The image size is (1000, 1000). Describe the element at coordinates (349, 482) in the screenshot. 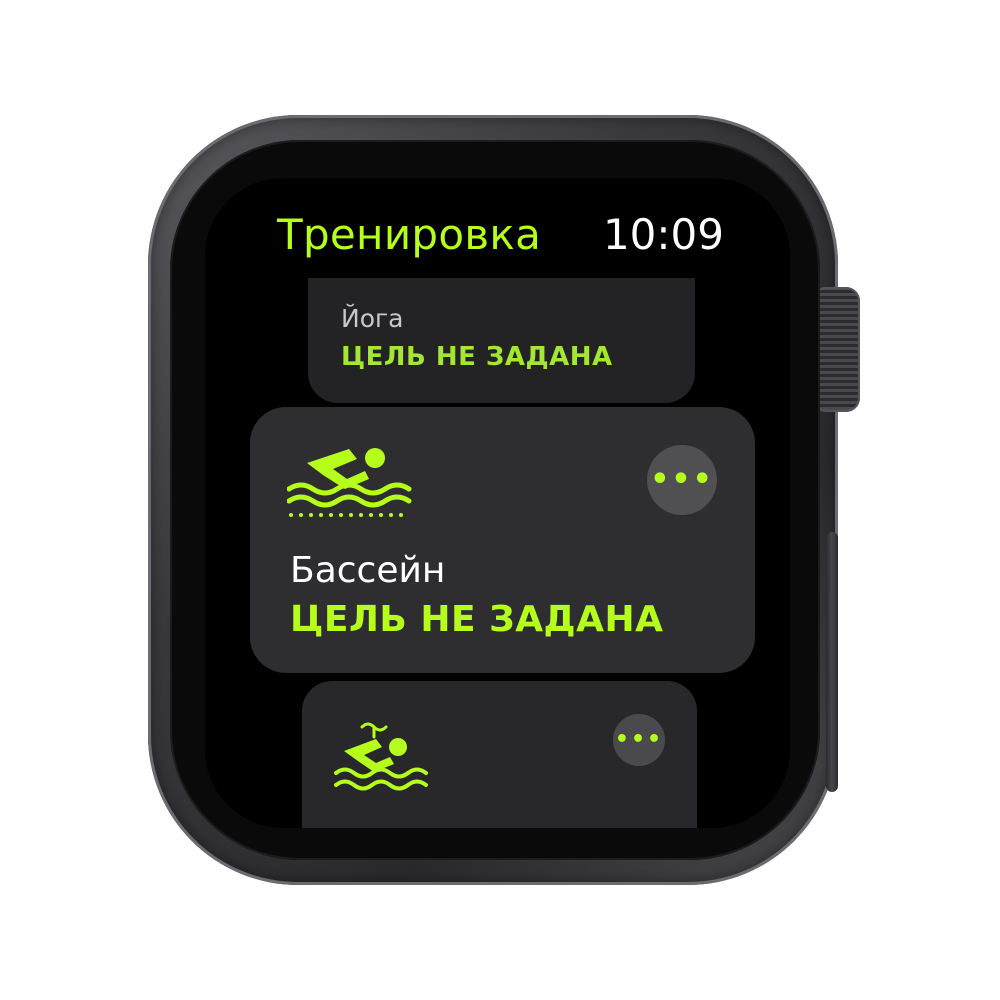

I see `pool-swim-icon` at that location.